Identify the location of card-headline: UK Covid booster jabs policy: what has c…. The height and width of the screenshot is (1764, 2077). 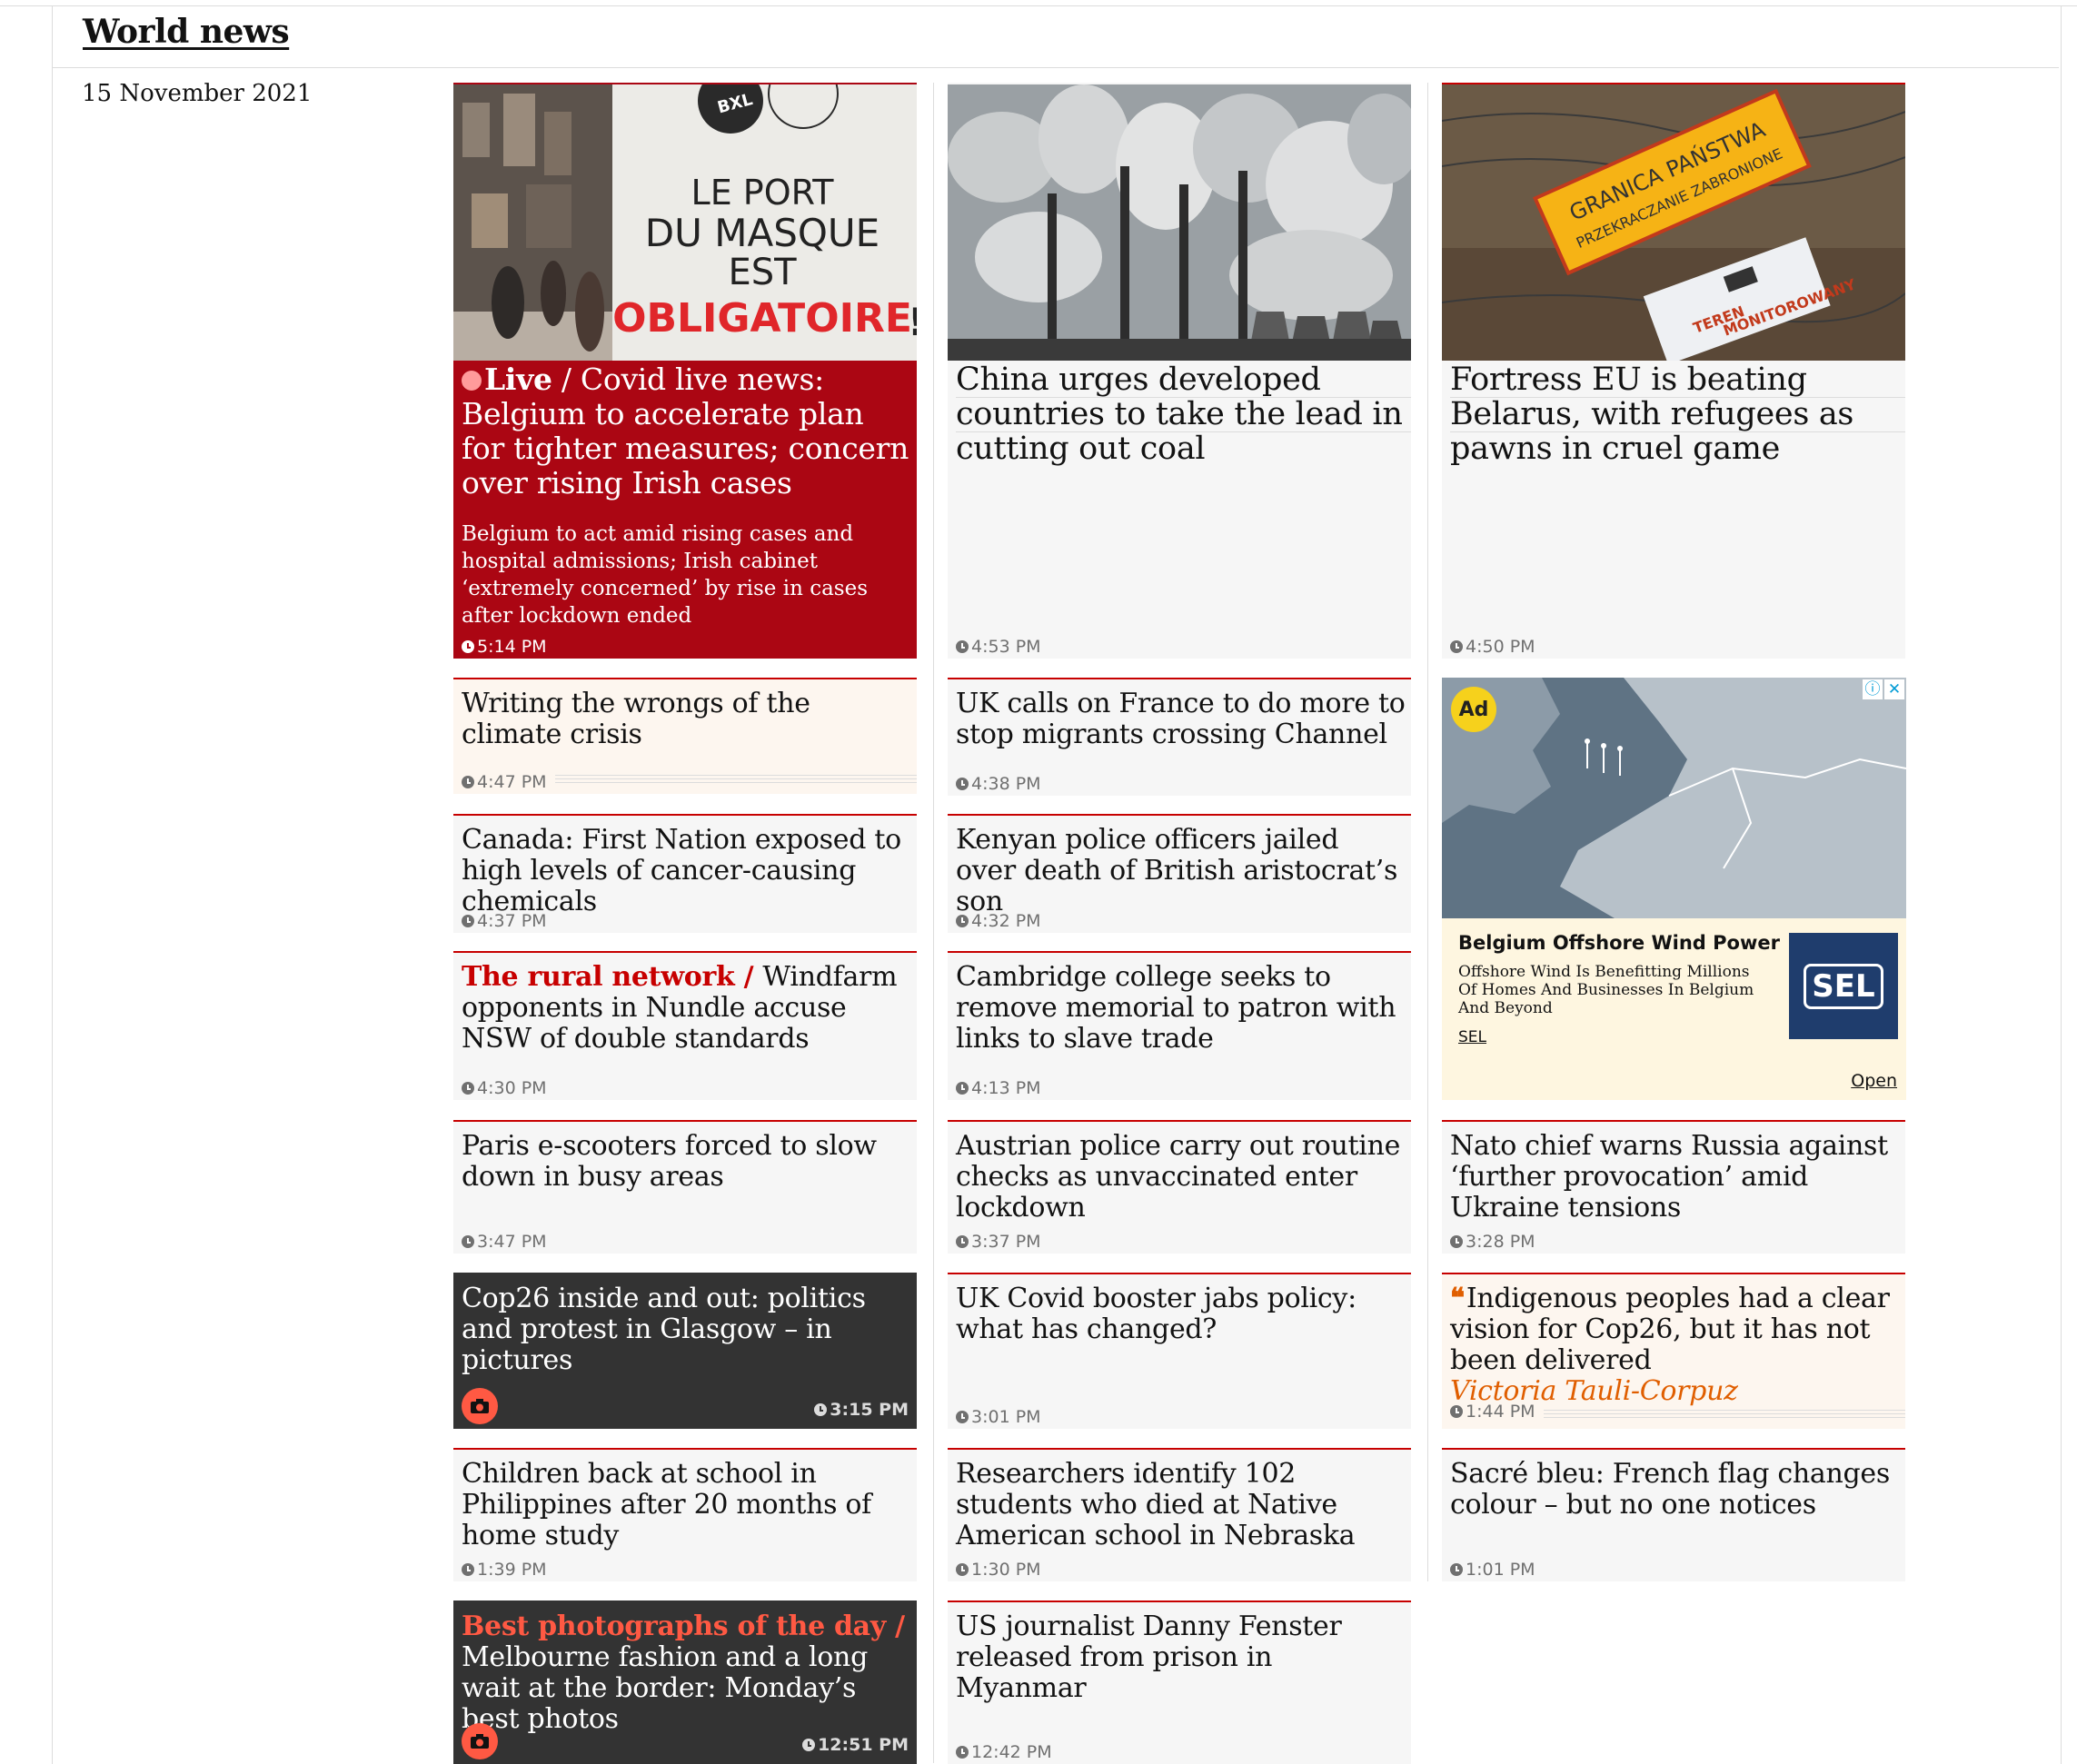
(1156, 1314).